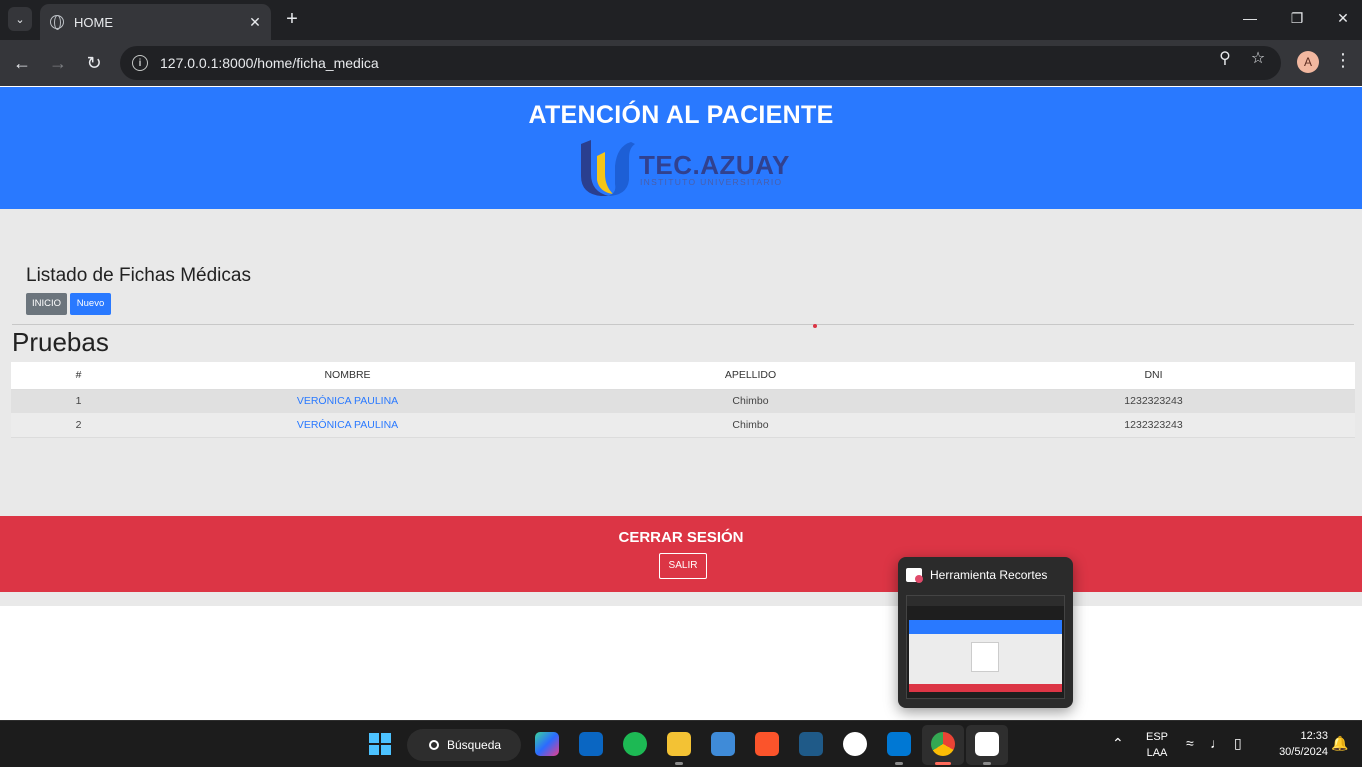 This screenshot has height=767, width=1362. I want to click on thumbnail-footer, so click(985, 688).